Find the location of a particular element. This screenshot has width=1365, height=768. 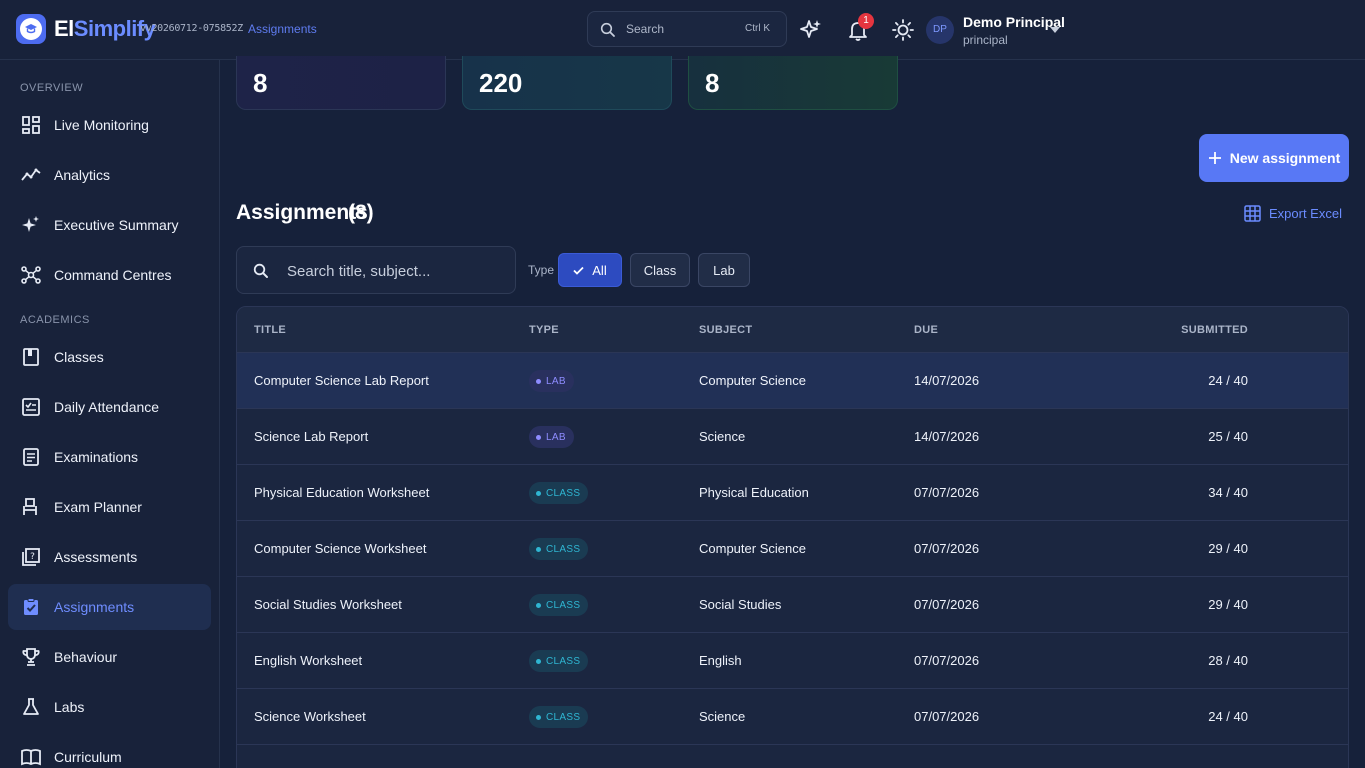

column-subject: SUBJECT is located at coordinates (725, 330).